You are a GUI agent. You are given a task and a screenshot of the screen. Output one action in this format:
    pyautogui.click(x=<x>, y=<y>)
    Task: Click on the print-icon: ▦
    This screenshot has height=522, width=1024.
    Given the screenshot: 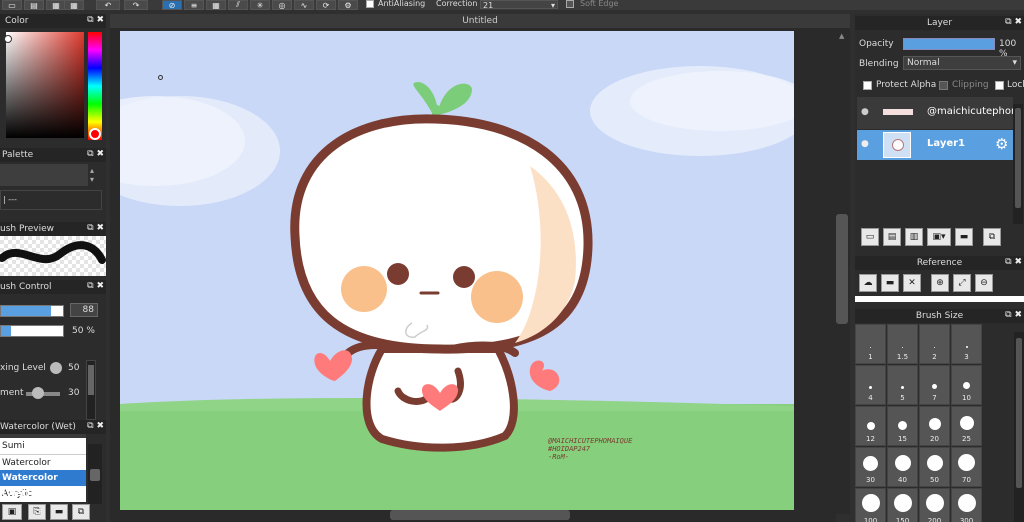 What is the action you would take?
    pyautogui.click(x=56, y=5)
    